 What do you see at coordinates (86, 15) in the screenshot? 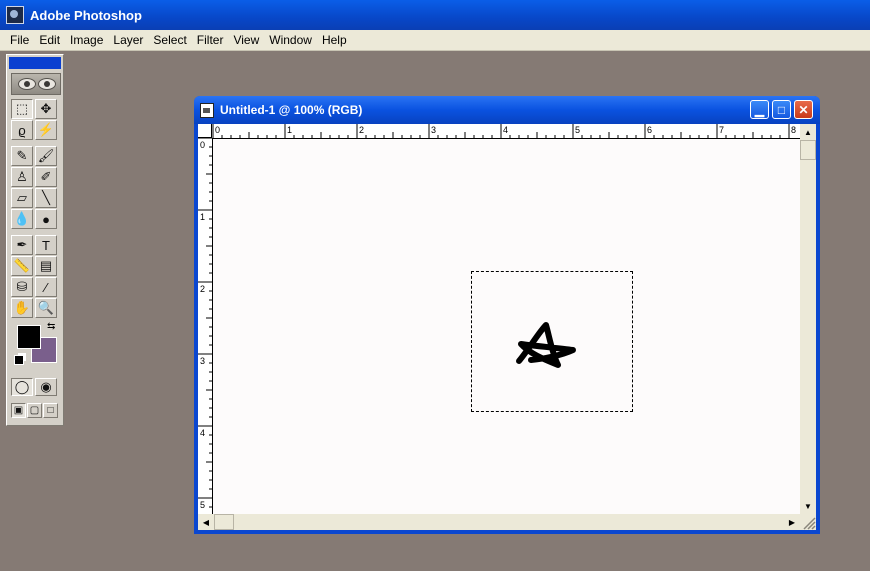
I see `app-title: Adobe Photoshop` at bounding box center [86, 15].